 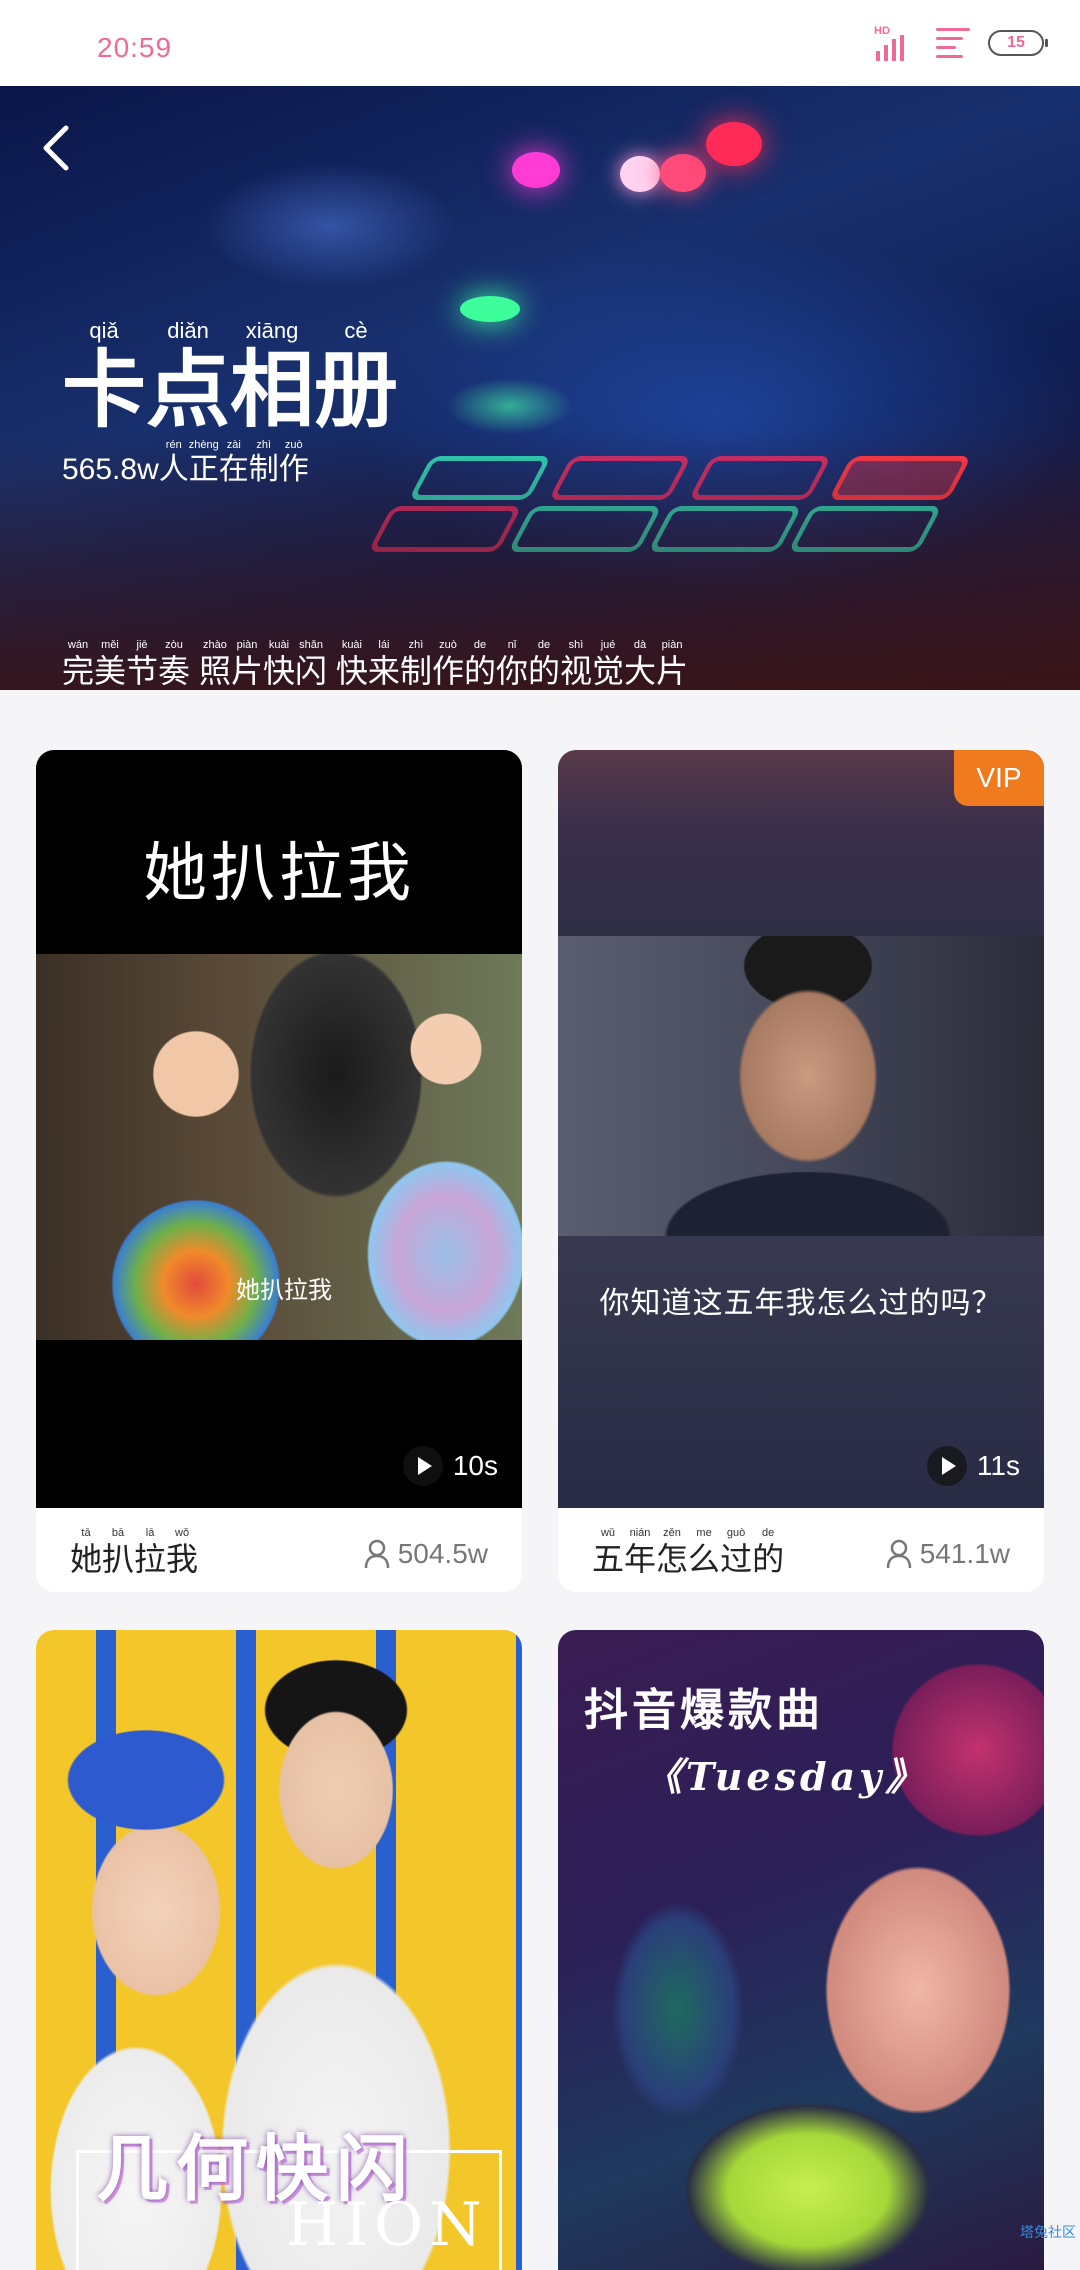 I want to click on duration-text: 11s, so click(x=998, y=1465).